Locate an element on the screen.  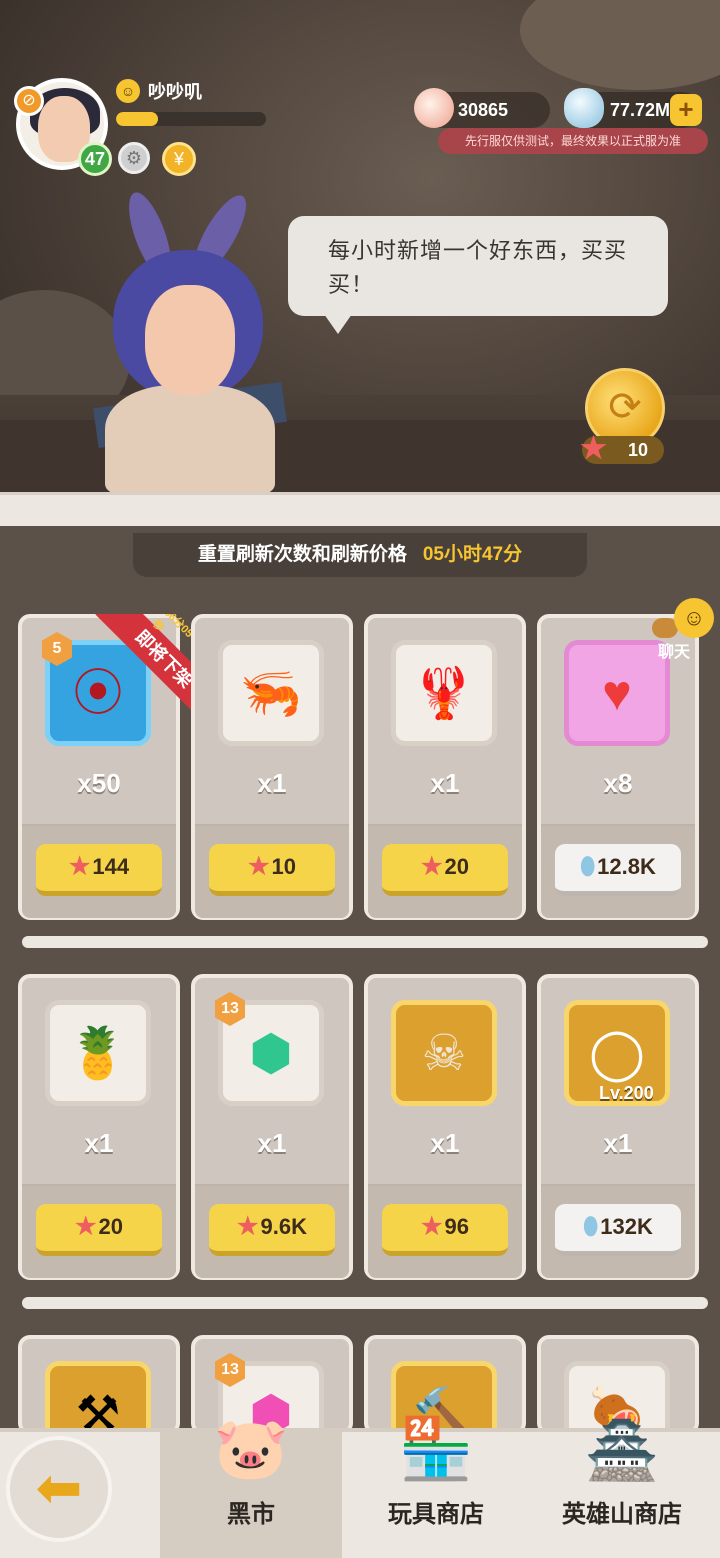
player-level: 47 is located at coordinates (95, 159).